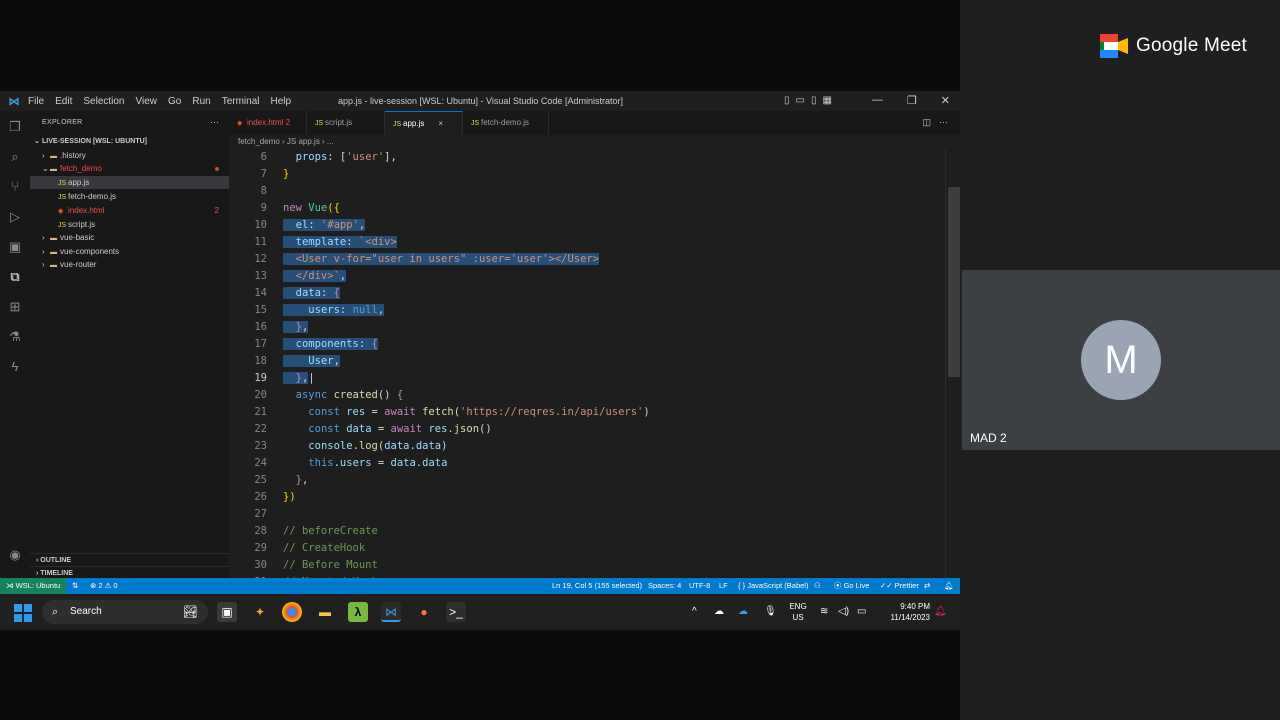  I want to click on onedrive-icon: ☁, so click(743, 612).